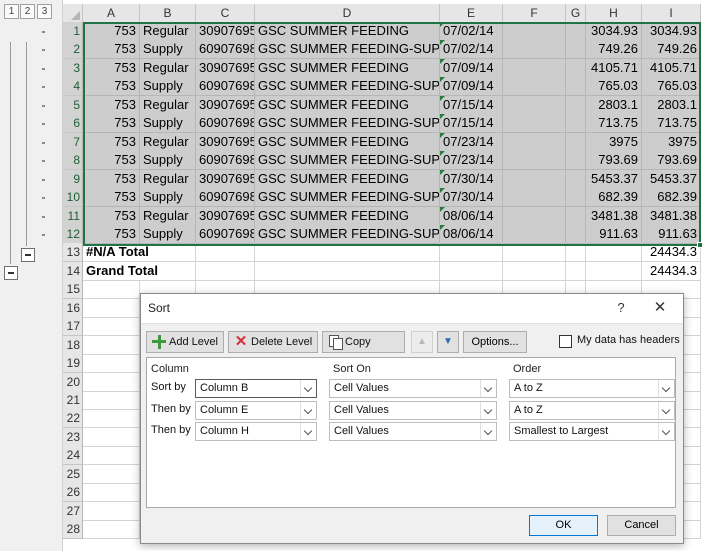 The width and height of the screenshot is (720, 551). Describe the element at coordinates (565, 341) in the screenshot. I see `my-data-has-headers-checkbox` at that location.